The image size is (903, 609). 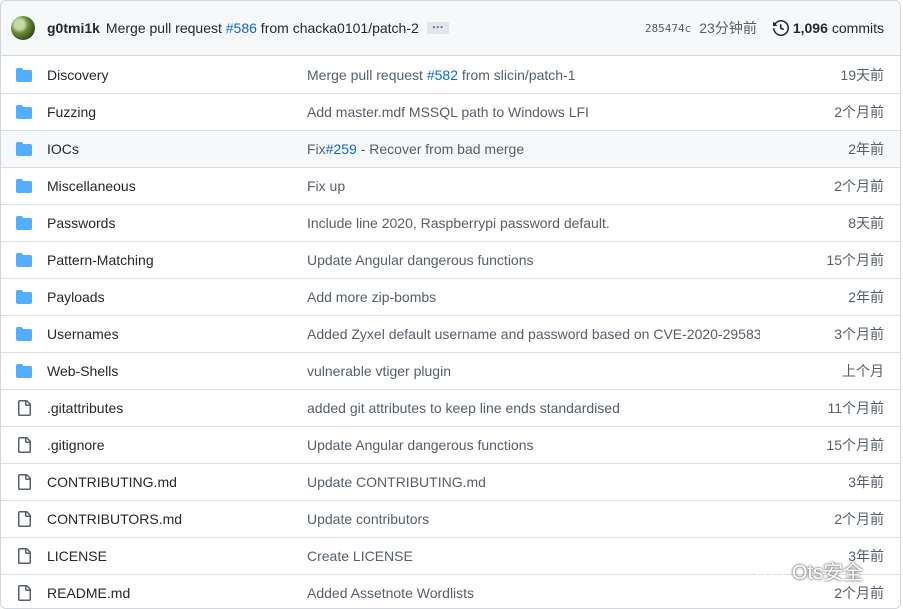 I want to click on commit-age: 19天前, so click(x=862, y=74).